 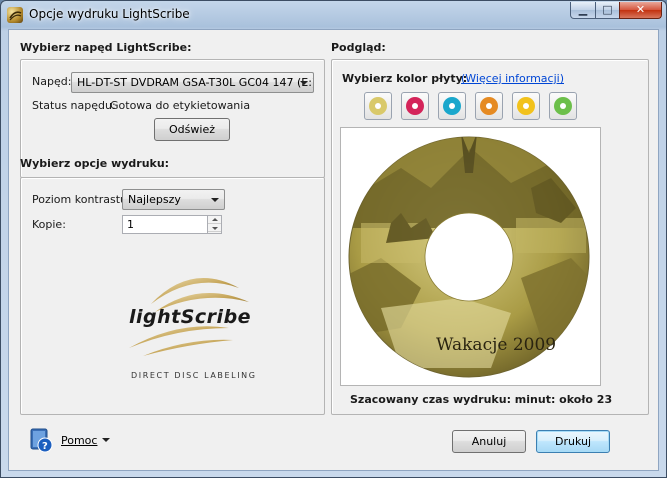 I want to click on drive-select-value: HL-DT-ST DVDRAM GSA-T30L GC04 147 (E:), so click(x=195, y=82).